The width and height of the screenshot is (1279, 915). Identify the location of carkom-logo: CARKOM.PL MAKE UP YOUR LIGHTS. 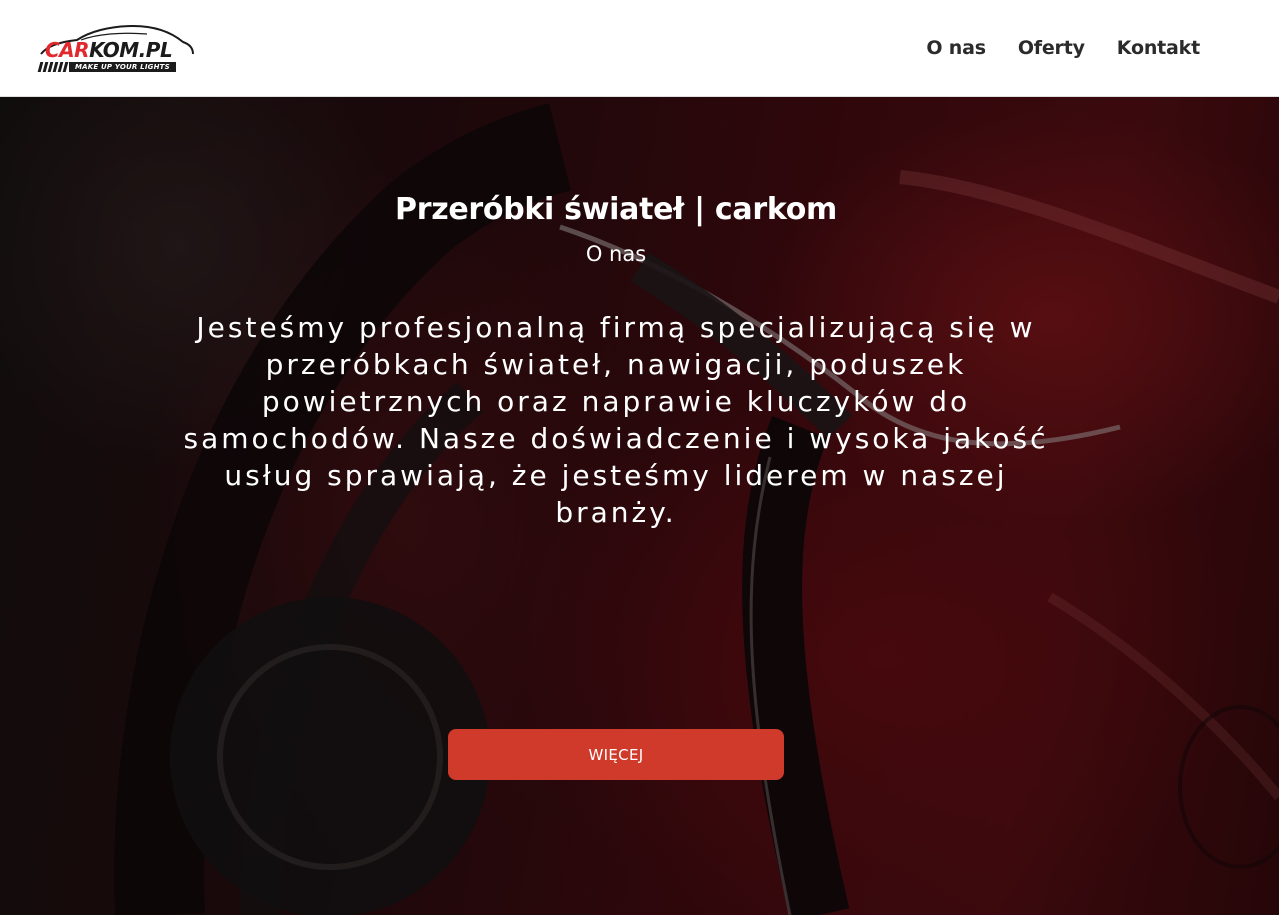
(117, 48).